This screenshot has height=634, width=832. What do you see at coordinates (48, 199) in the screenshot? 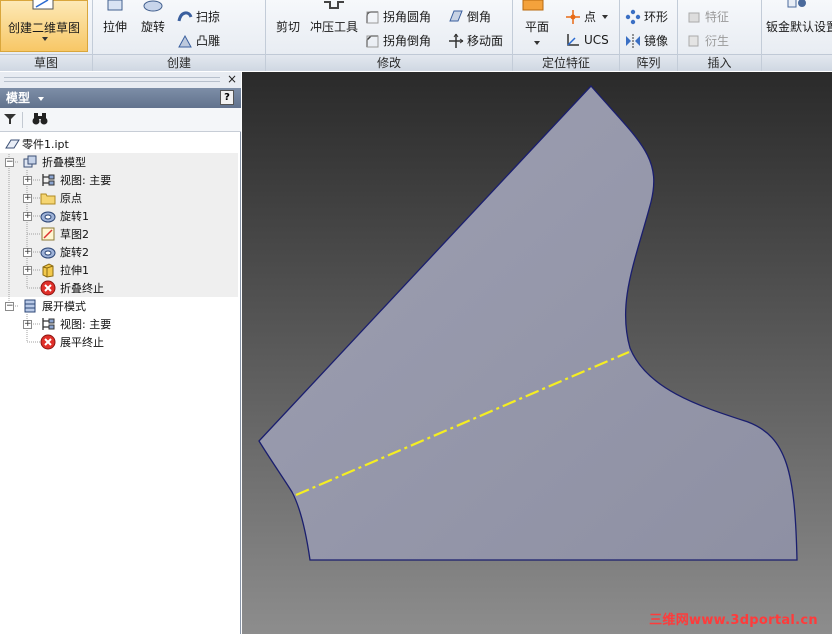
I see `folder-icon` at bounding box center [48, 199].